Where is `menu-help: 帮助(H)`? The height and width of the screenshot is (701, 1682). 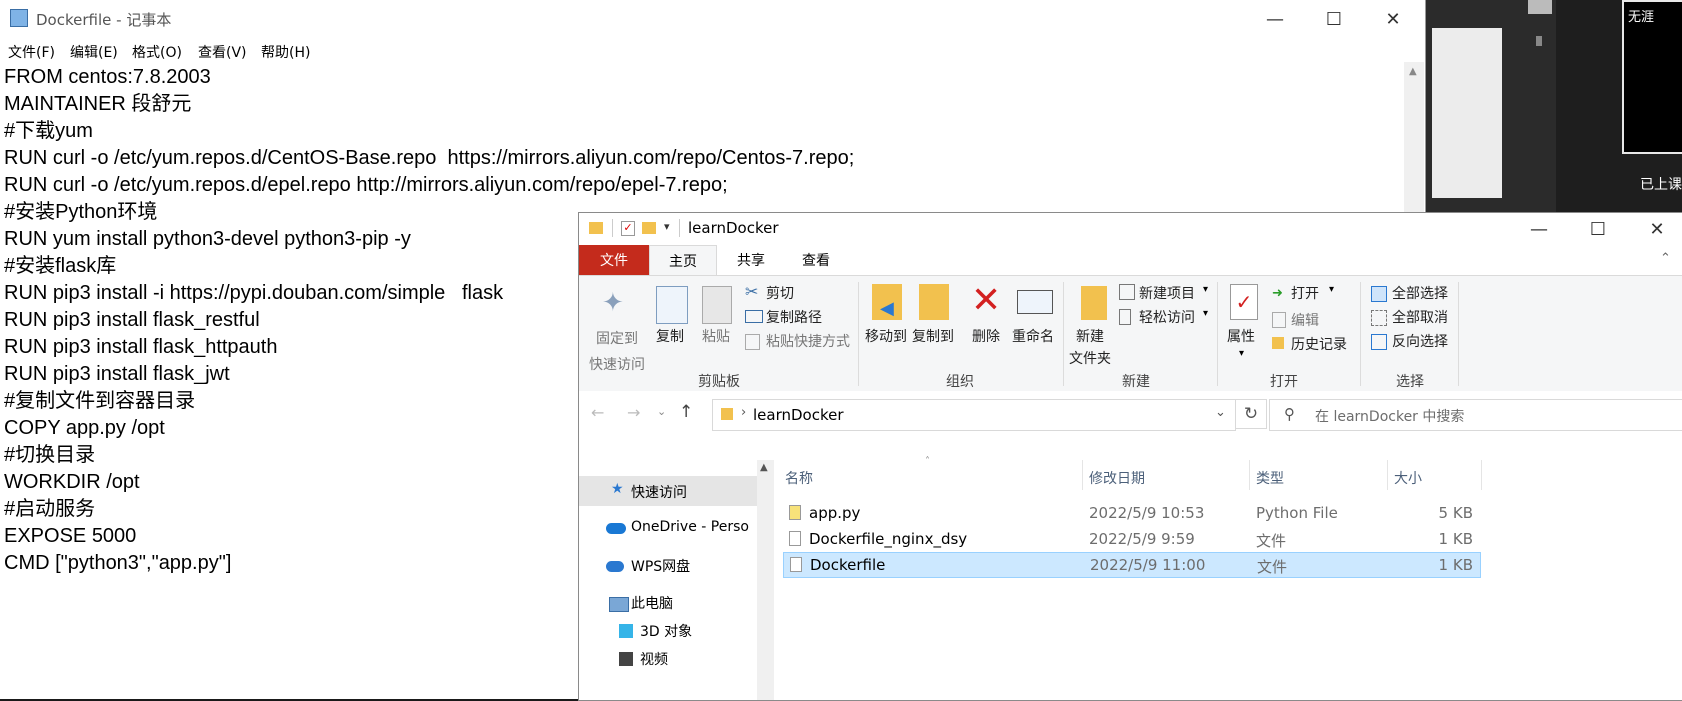 menu-help: 帮助(H) is located at coordinates (285, 52).